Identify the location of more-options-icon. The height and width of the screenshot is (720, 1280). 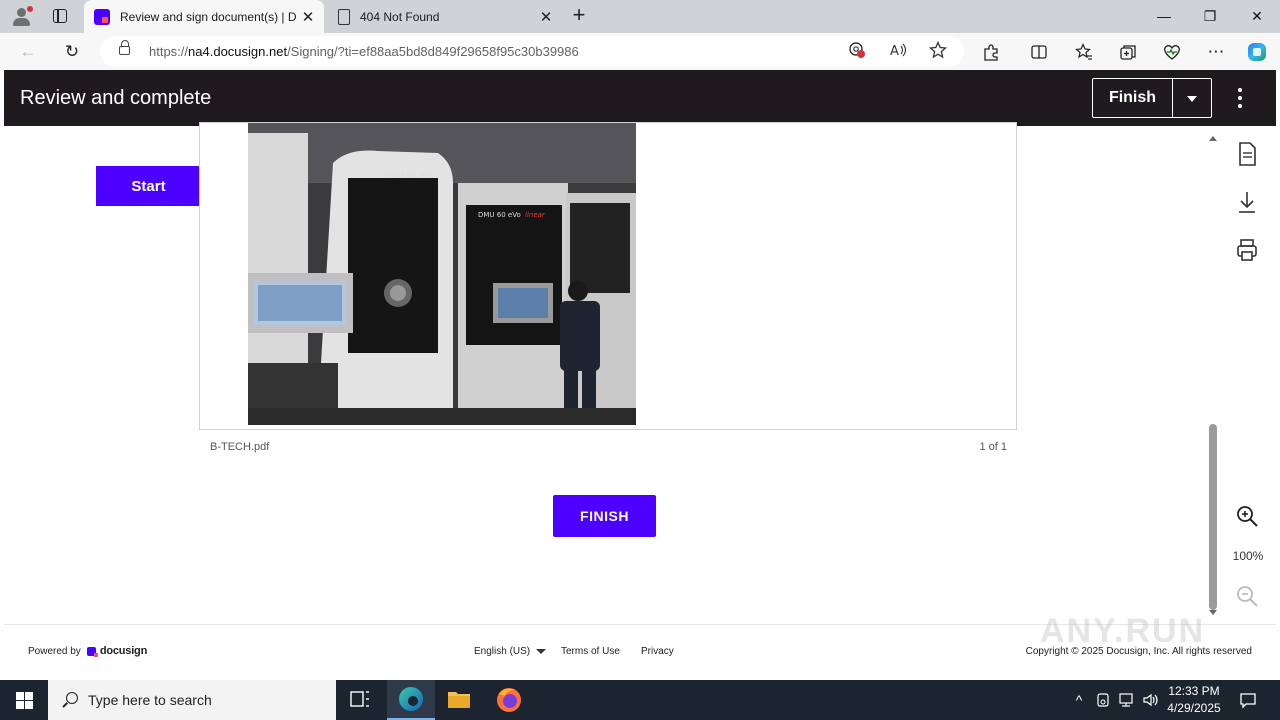
(1240, 98).